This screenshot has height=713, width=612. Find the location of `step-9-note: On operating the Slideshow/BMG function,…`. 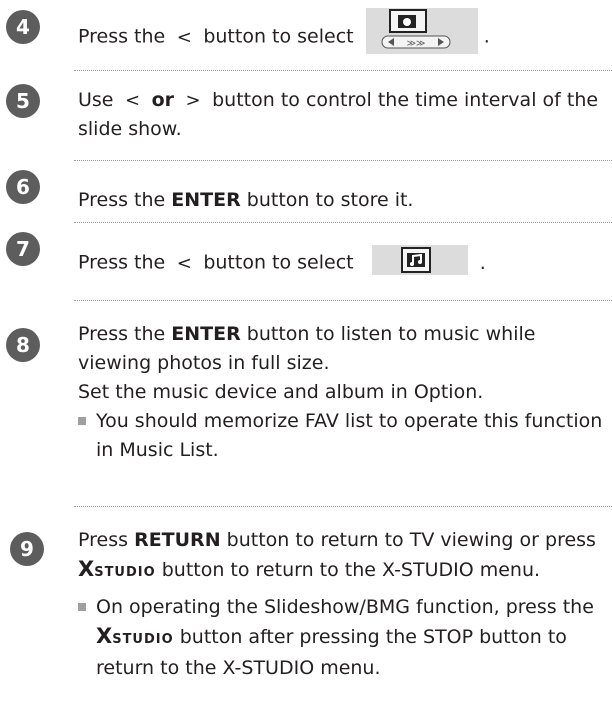

step-9-note: On operating the Slideshow/BMG function,… is located at coordinates (341, 638).